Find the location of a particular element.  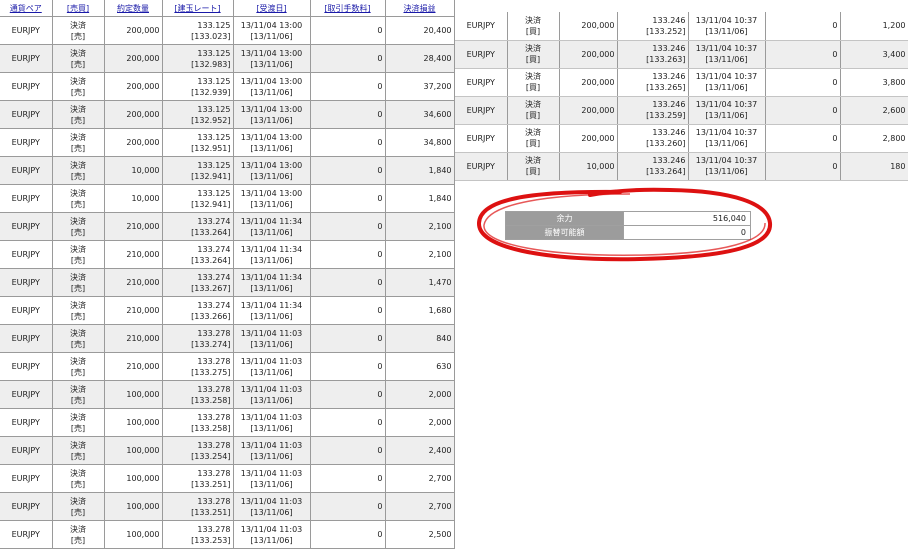

header-rate: [建玉レート] is located at coordinates (198, 8).